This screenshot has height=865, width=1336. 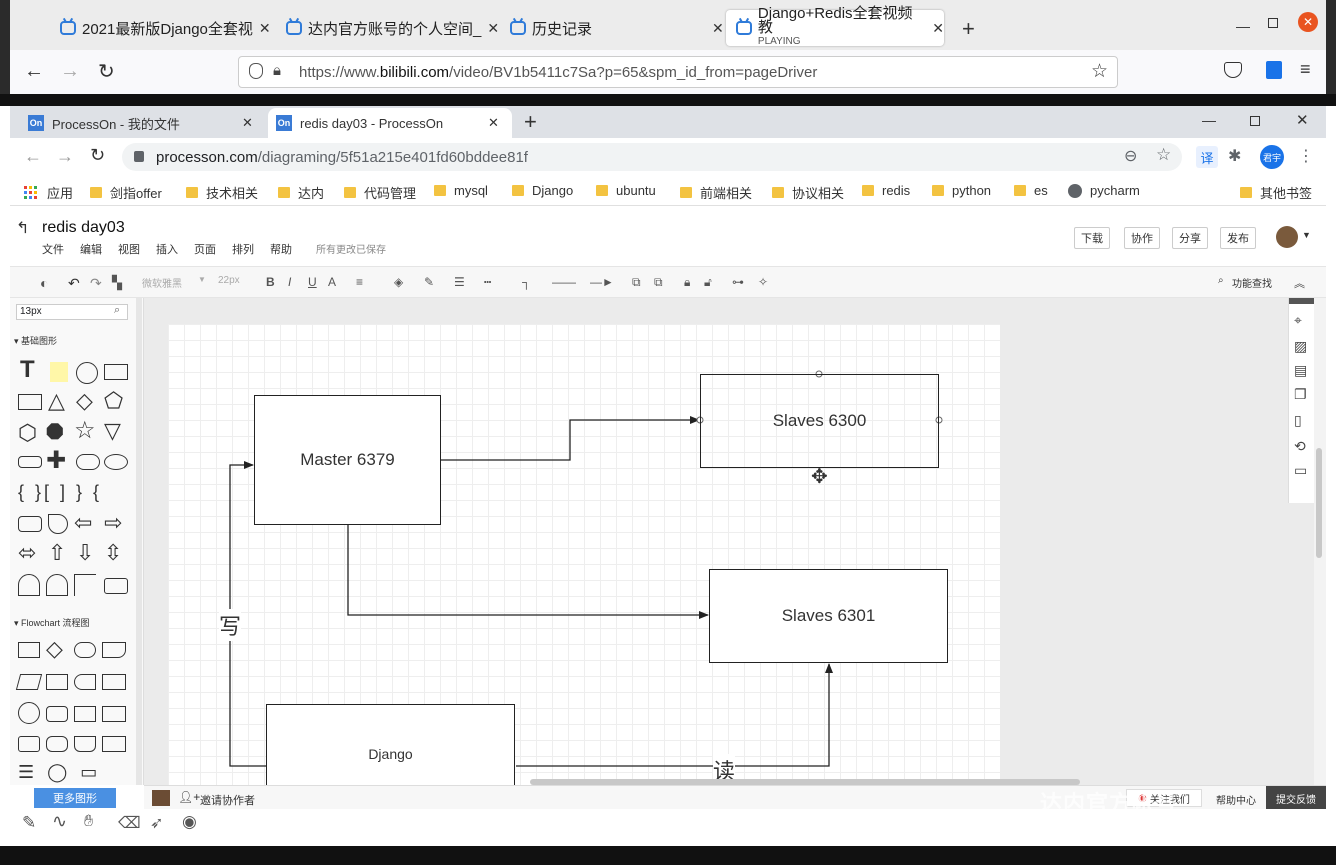 What do you see at coordinates (1298, 320) in the screenshot?
I see `navigator-icon: ⌖` at bounding box center [1298, 320].